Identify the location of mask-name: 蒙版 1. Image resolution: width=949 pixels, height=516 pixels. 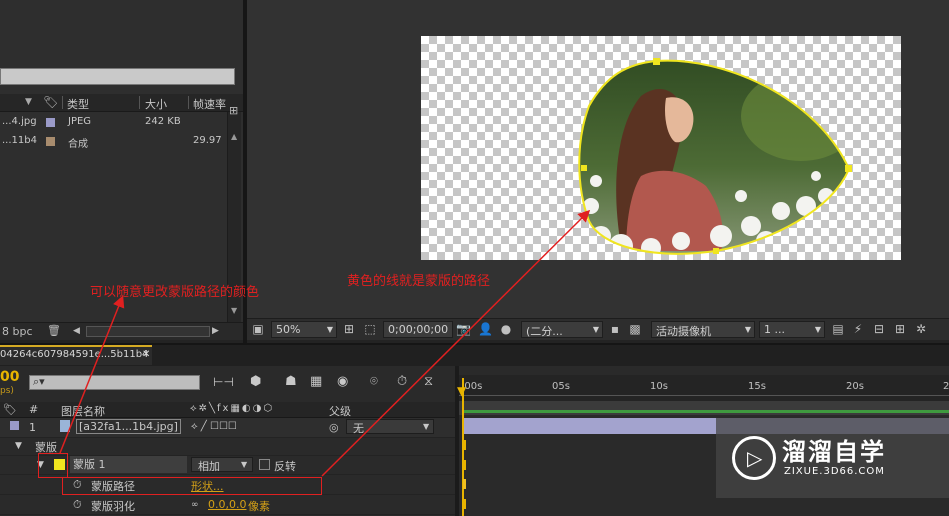
(128, 464).